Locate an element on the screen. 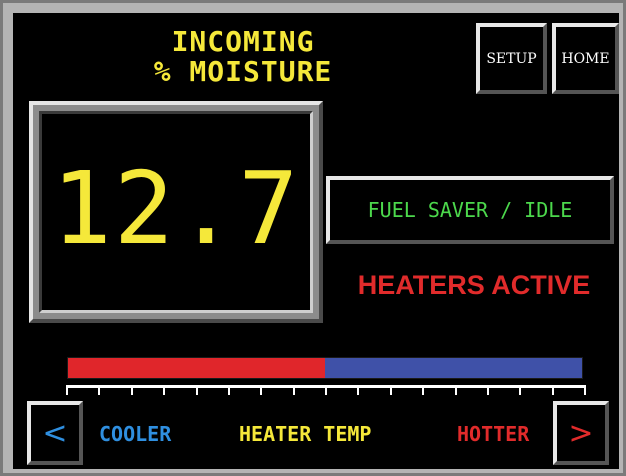 This screenshot has width=626, height=476. fuel-saver-mode-button: FUEL SAVER / IDLE is located at coordinates (470, 210).